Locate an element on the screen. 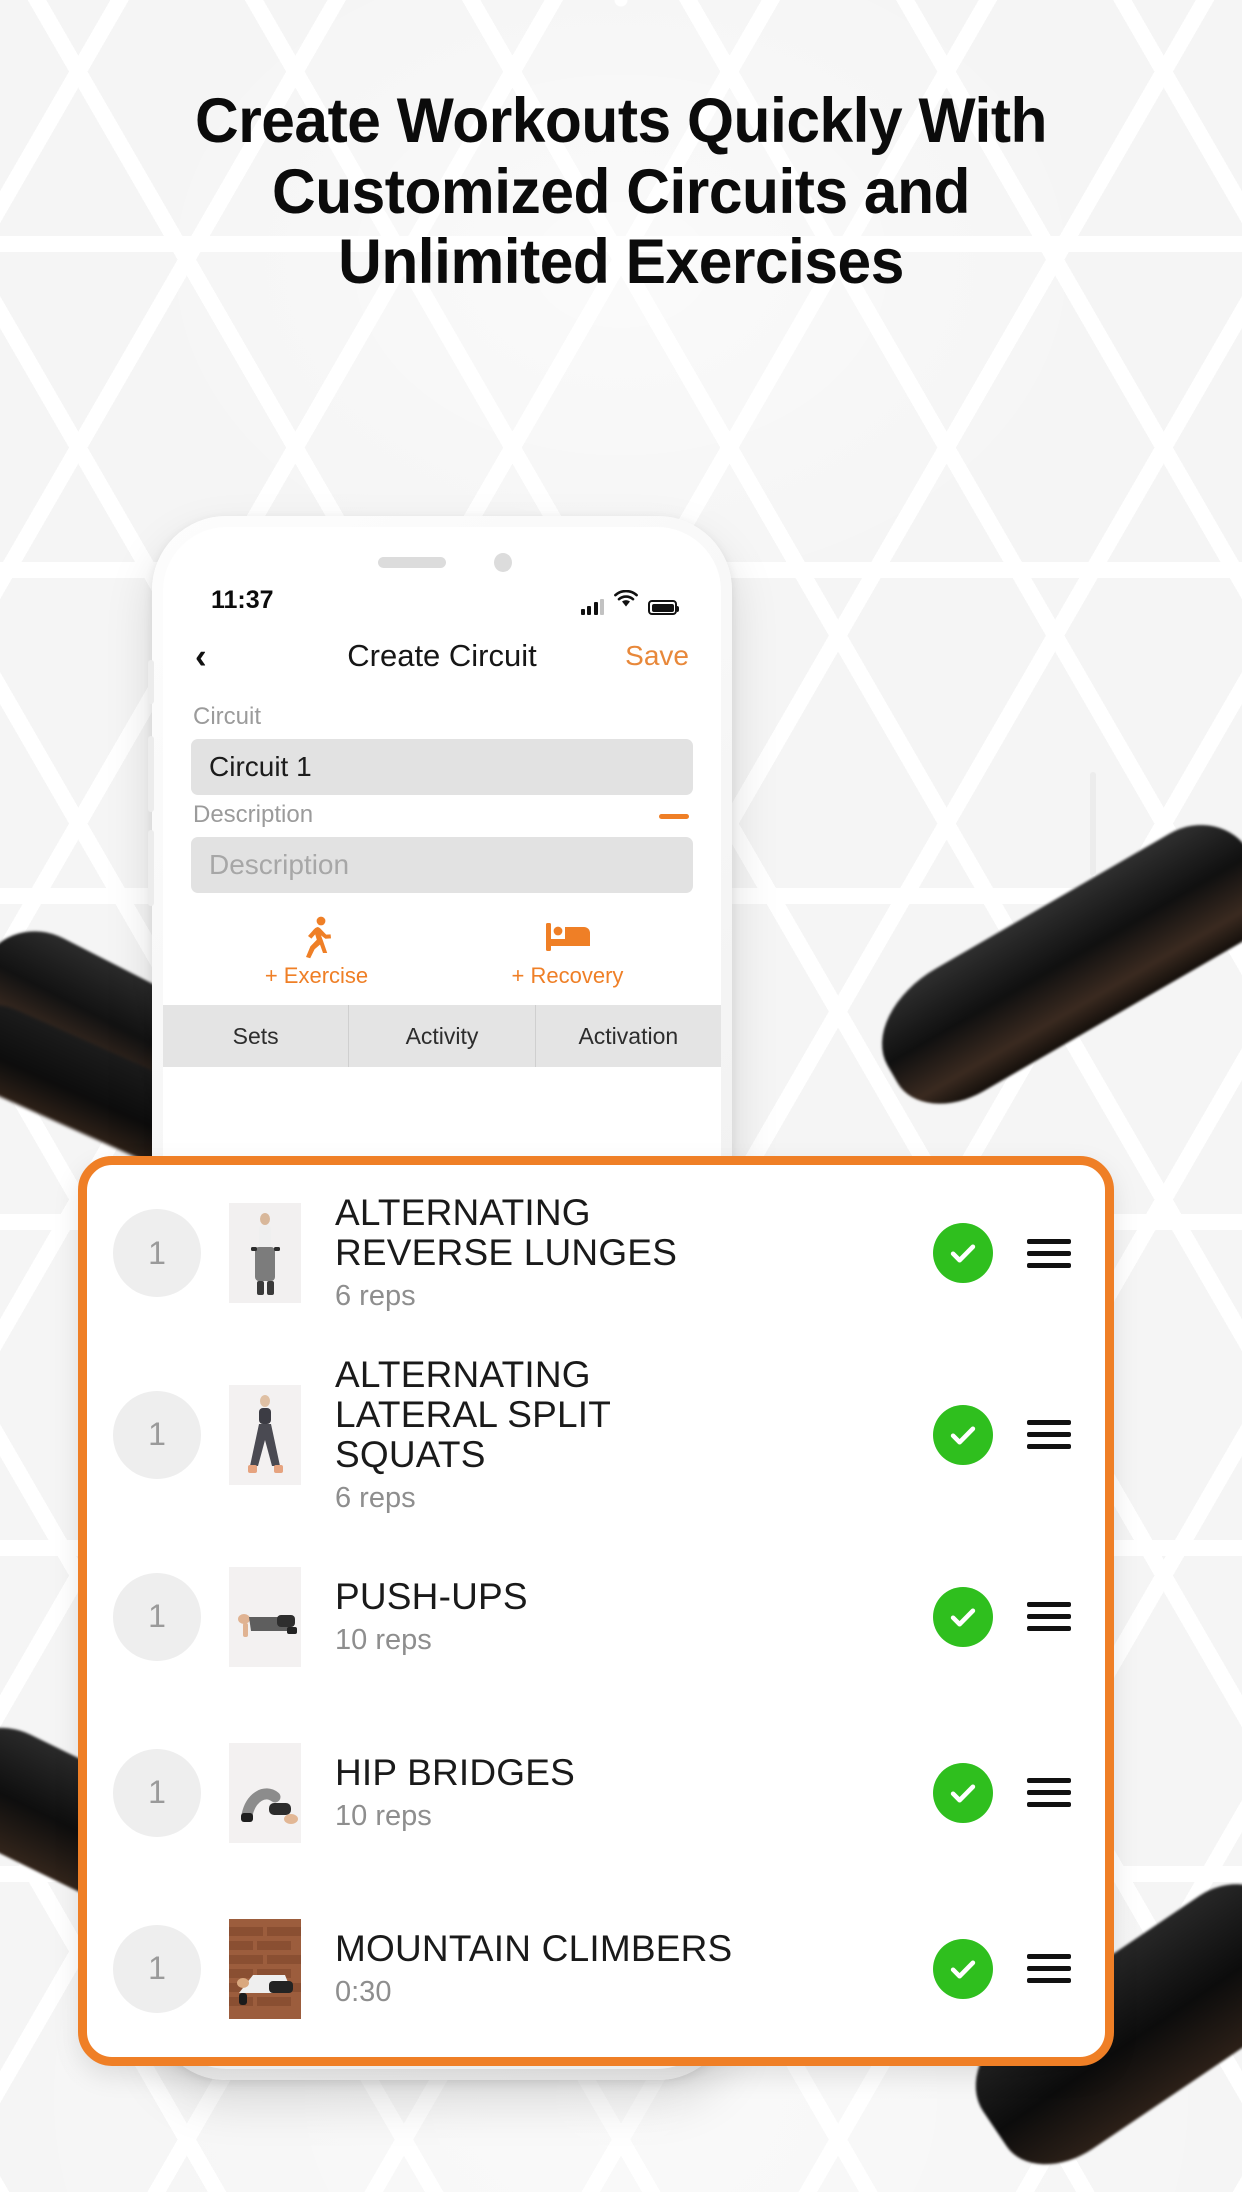 Image resolution: width=1242 pixels, height=2208 pixels. exercise-title: PUSH-UPS is located at coordinates (431, 1596).